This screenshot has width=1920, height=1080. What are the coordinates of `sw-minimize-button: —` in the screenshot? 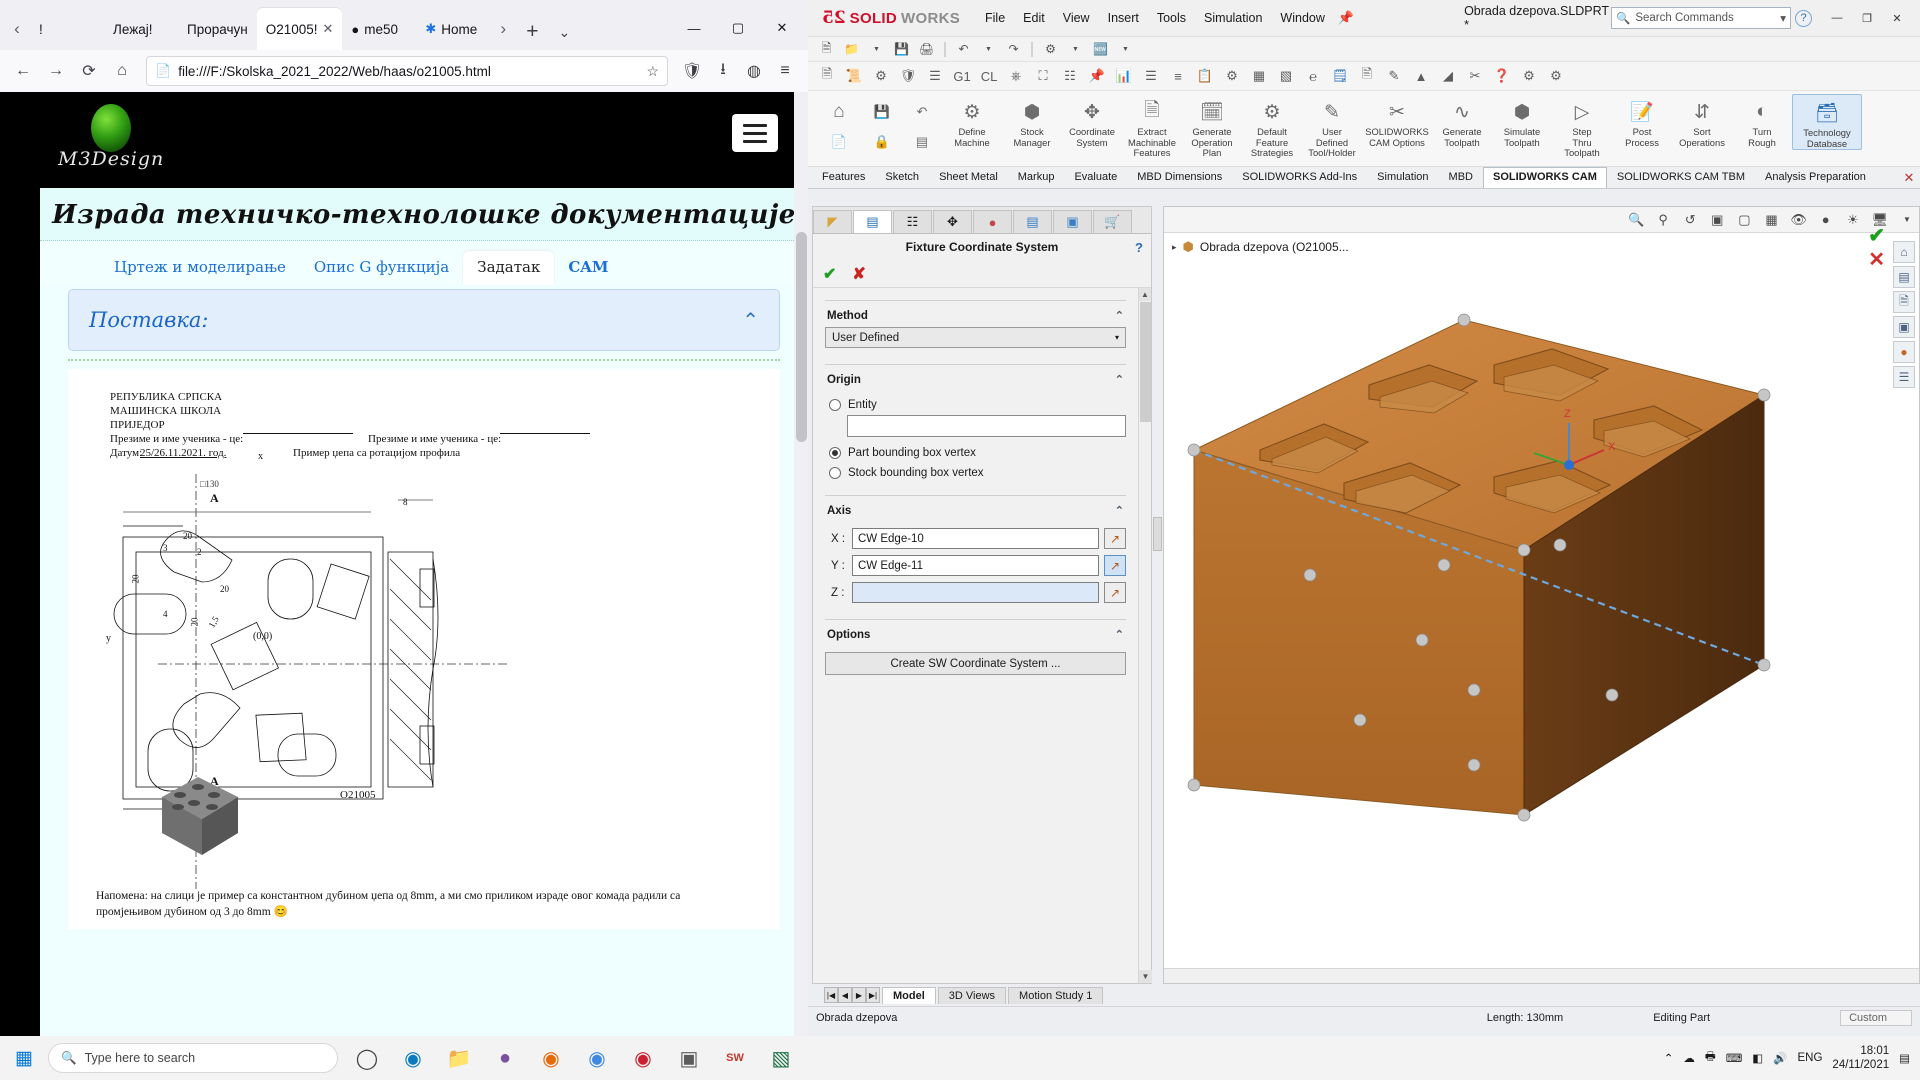 It's located at (1837, 18).